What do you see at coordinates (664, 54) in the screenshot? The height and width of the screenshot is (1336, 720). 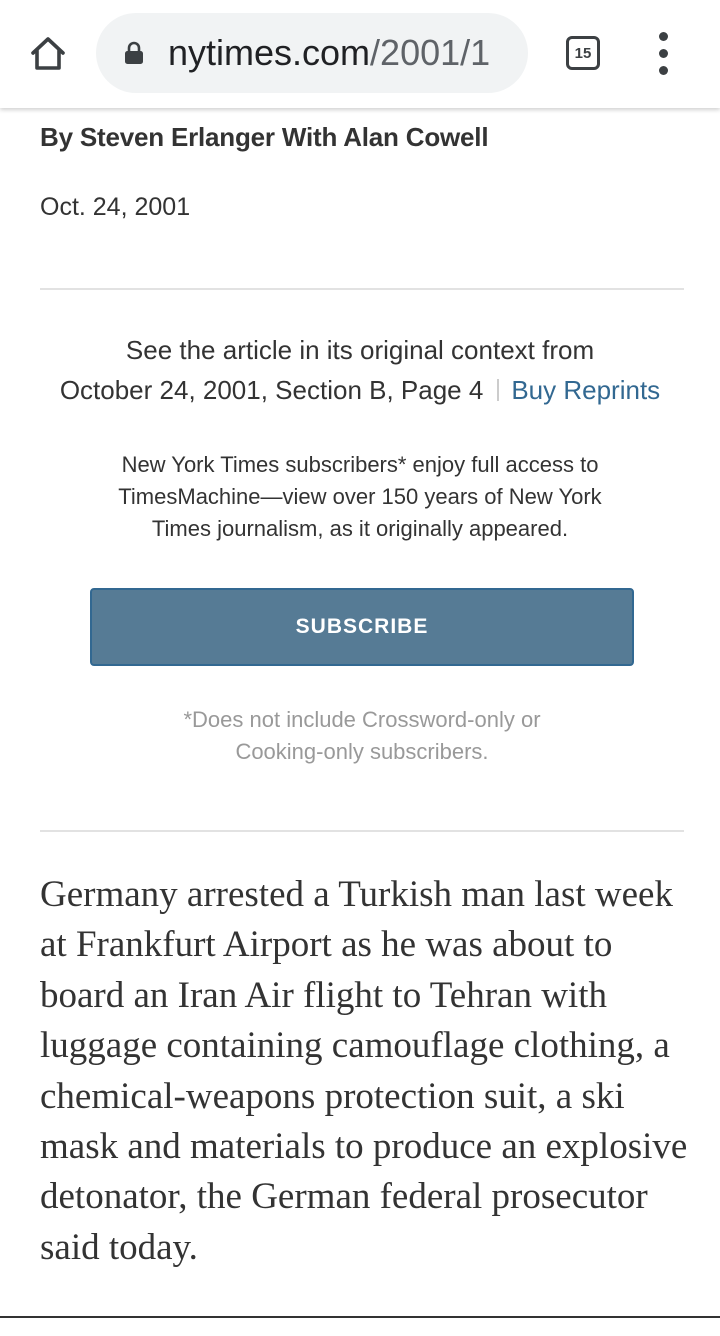 I see `more-vert-icon` at bounding box center [664, 54].